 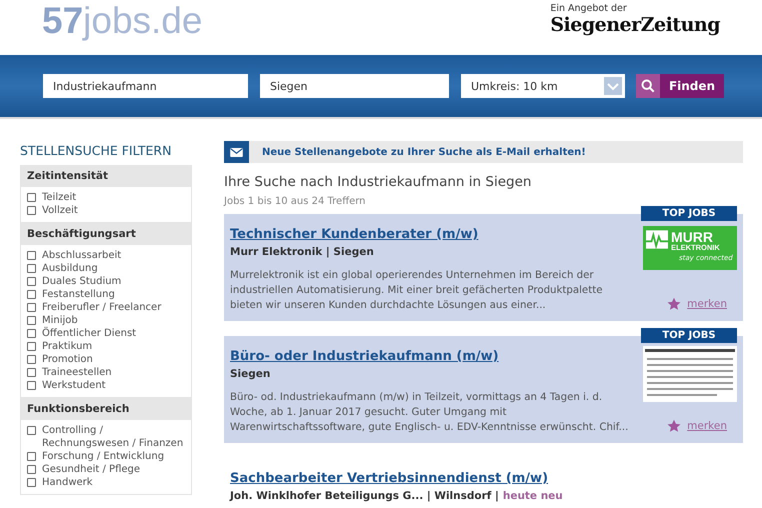 I want to click on keyword-field: Industriekaufmann, so click(x=145, y=86).